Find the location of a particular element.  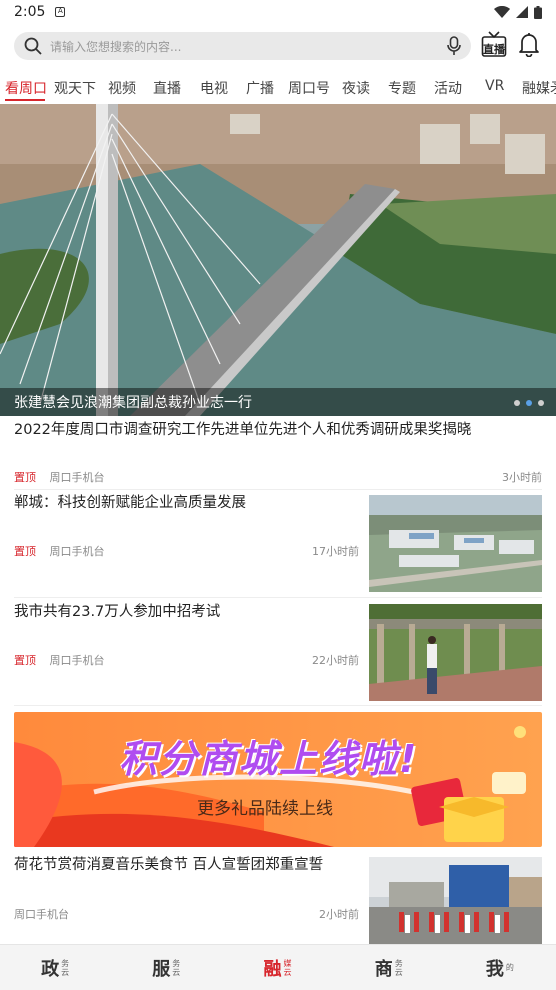

nav-label: 服 is located at coordinates (161, 969).